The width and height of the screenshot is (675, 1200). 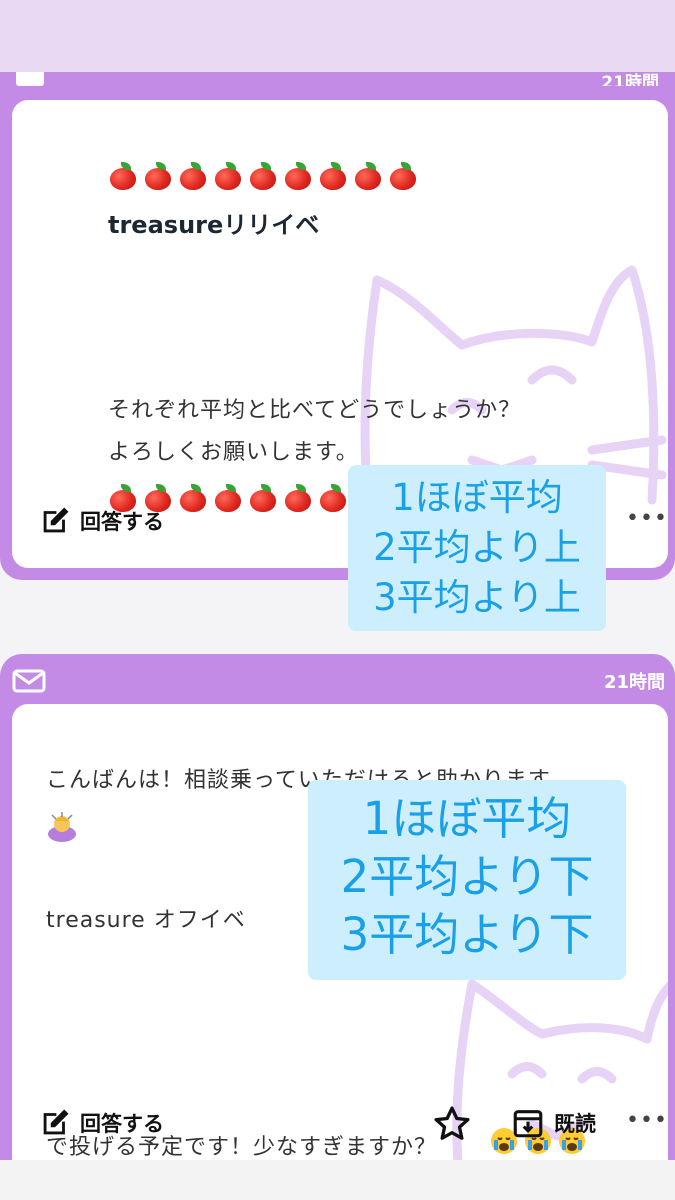 I want to click on bottom-band, so click(x=337, y=1180).